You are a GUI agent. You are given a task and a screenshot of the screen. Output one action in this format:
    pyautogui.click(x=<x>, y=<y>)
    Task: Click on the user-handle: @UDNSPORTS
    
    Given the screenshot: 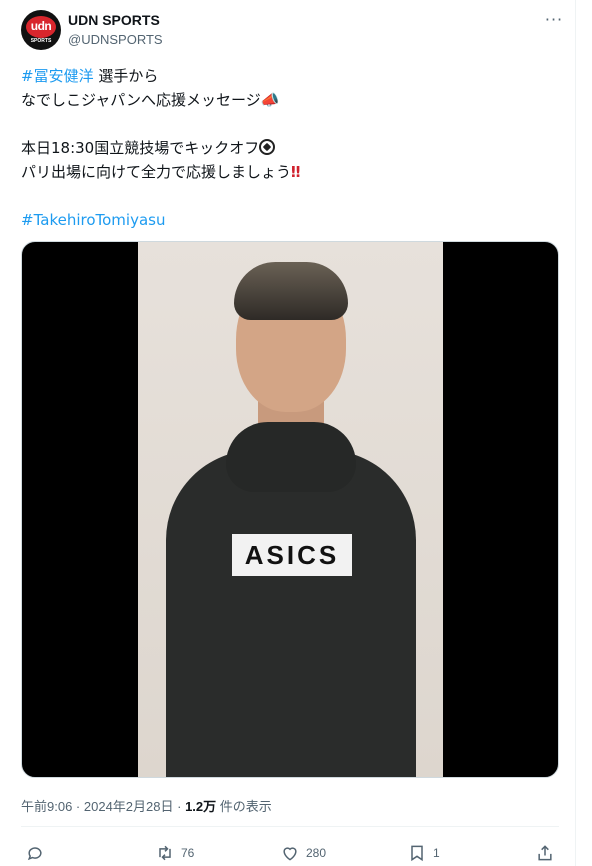 What is the action you would take?
    pyautogui.click(x=115, y=39)
    